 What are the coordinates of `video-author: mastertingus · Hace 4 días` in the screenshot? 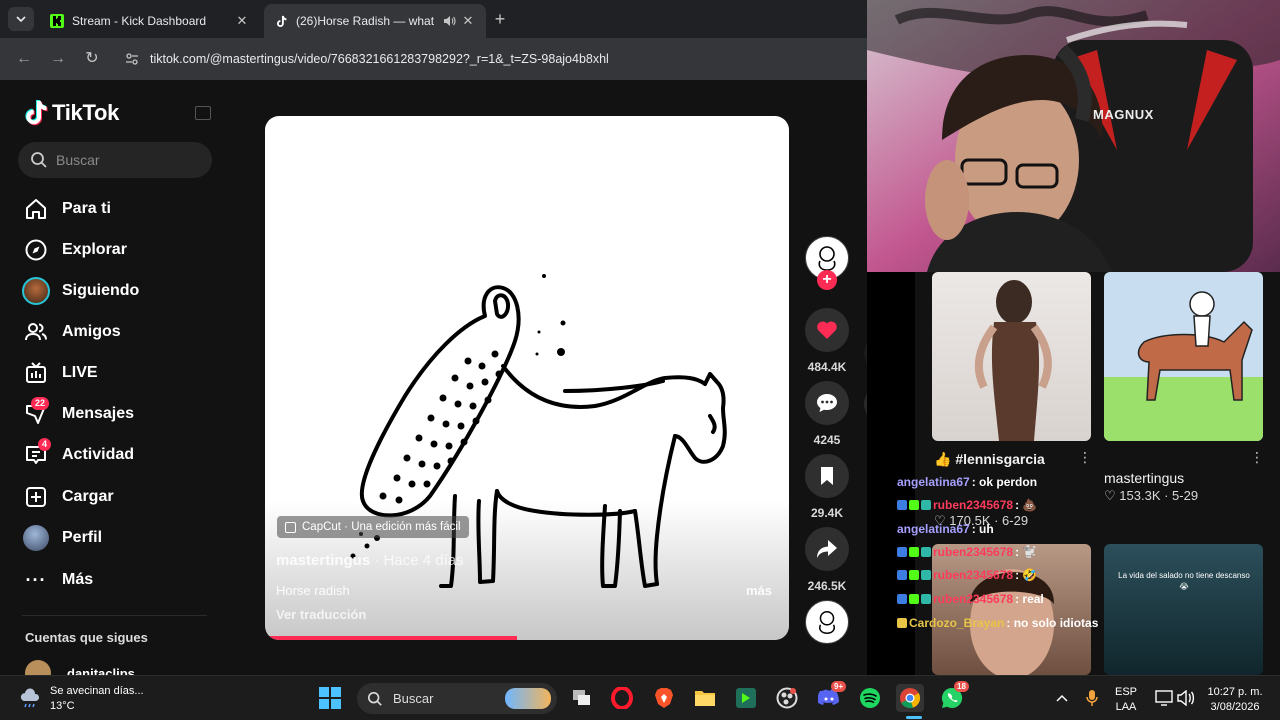 It's located at (370, 560).